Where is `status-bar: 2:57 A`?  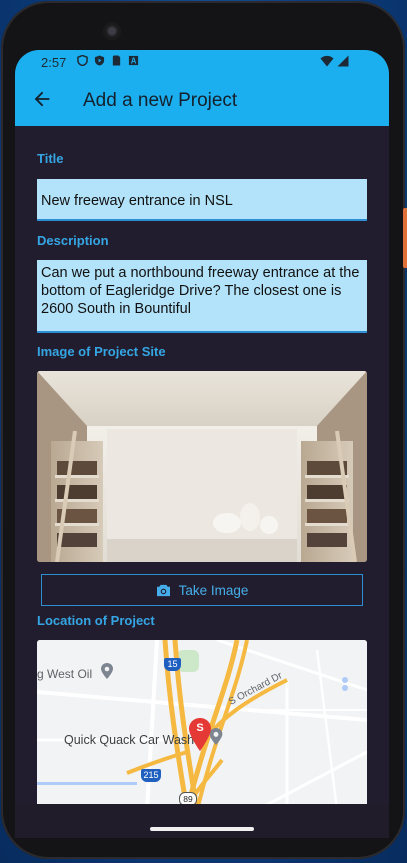 status-bar: 2:57 A is located at coordinates (202, 62).